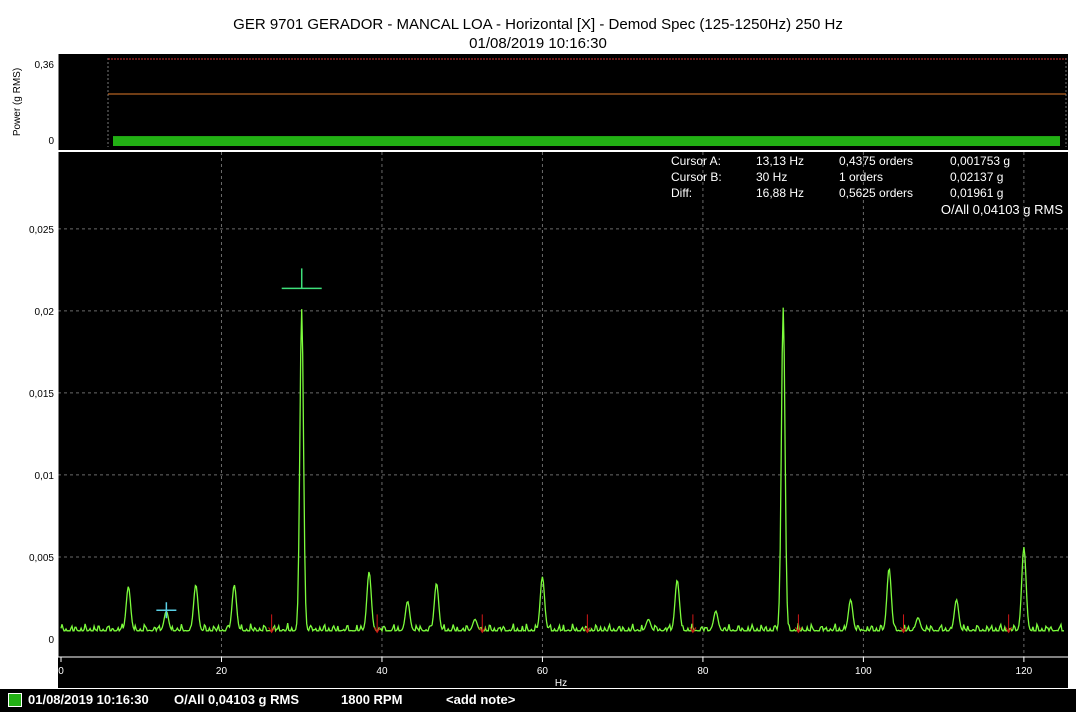 The height and width of the screenshot is (712, 1076). Describe the element at coordinates (61, 671) in the screenshot. I see `x-tick-label: 0` at that location.